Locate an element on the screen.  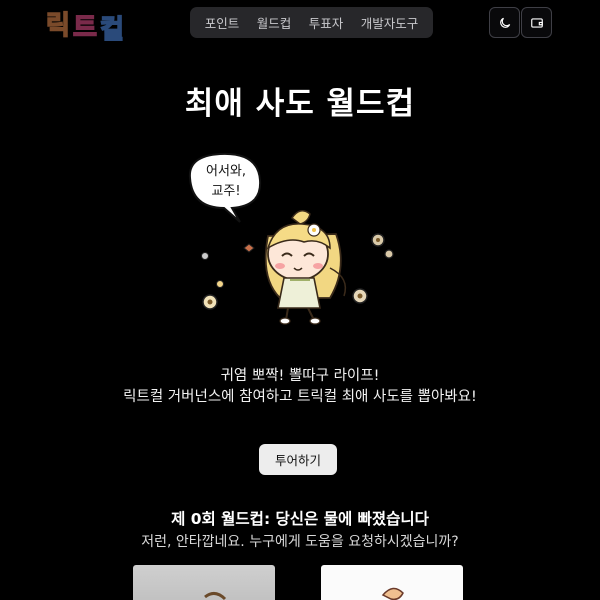
candidate-image-right is located at coordinates (392, 593).